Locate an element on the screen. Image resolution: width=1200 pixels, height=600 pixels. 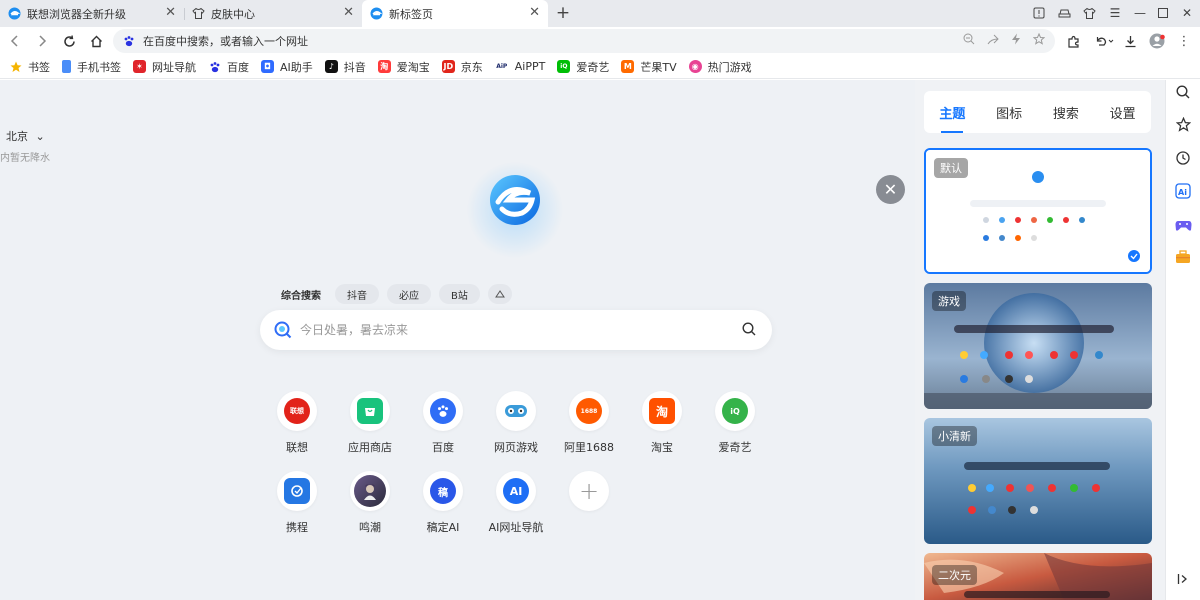
omnibox-placeholder: 在百度中搜索，或者输入一个网址 is located at coordinates (225, 41).